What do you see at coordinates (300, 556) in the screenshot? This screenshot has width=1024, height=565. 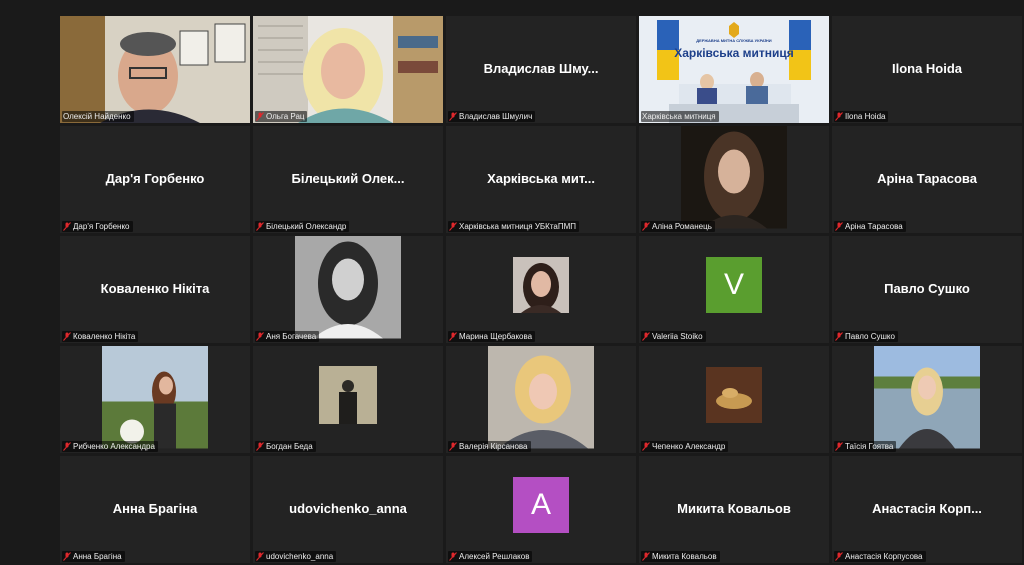 I see `participant-name: udovichenko_anna` at bounding box center [300, 556].